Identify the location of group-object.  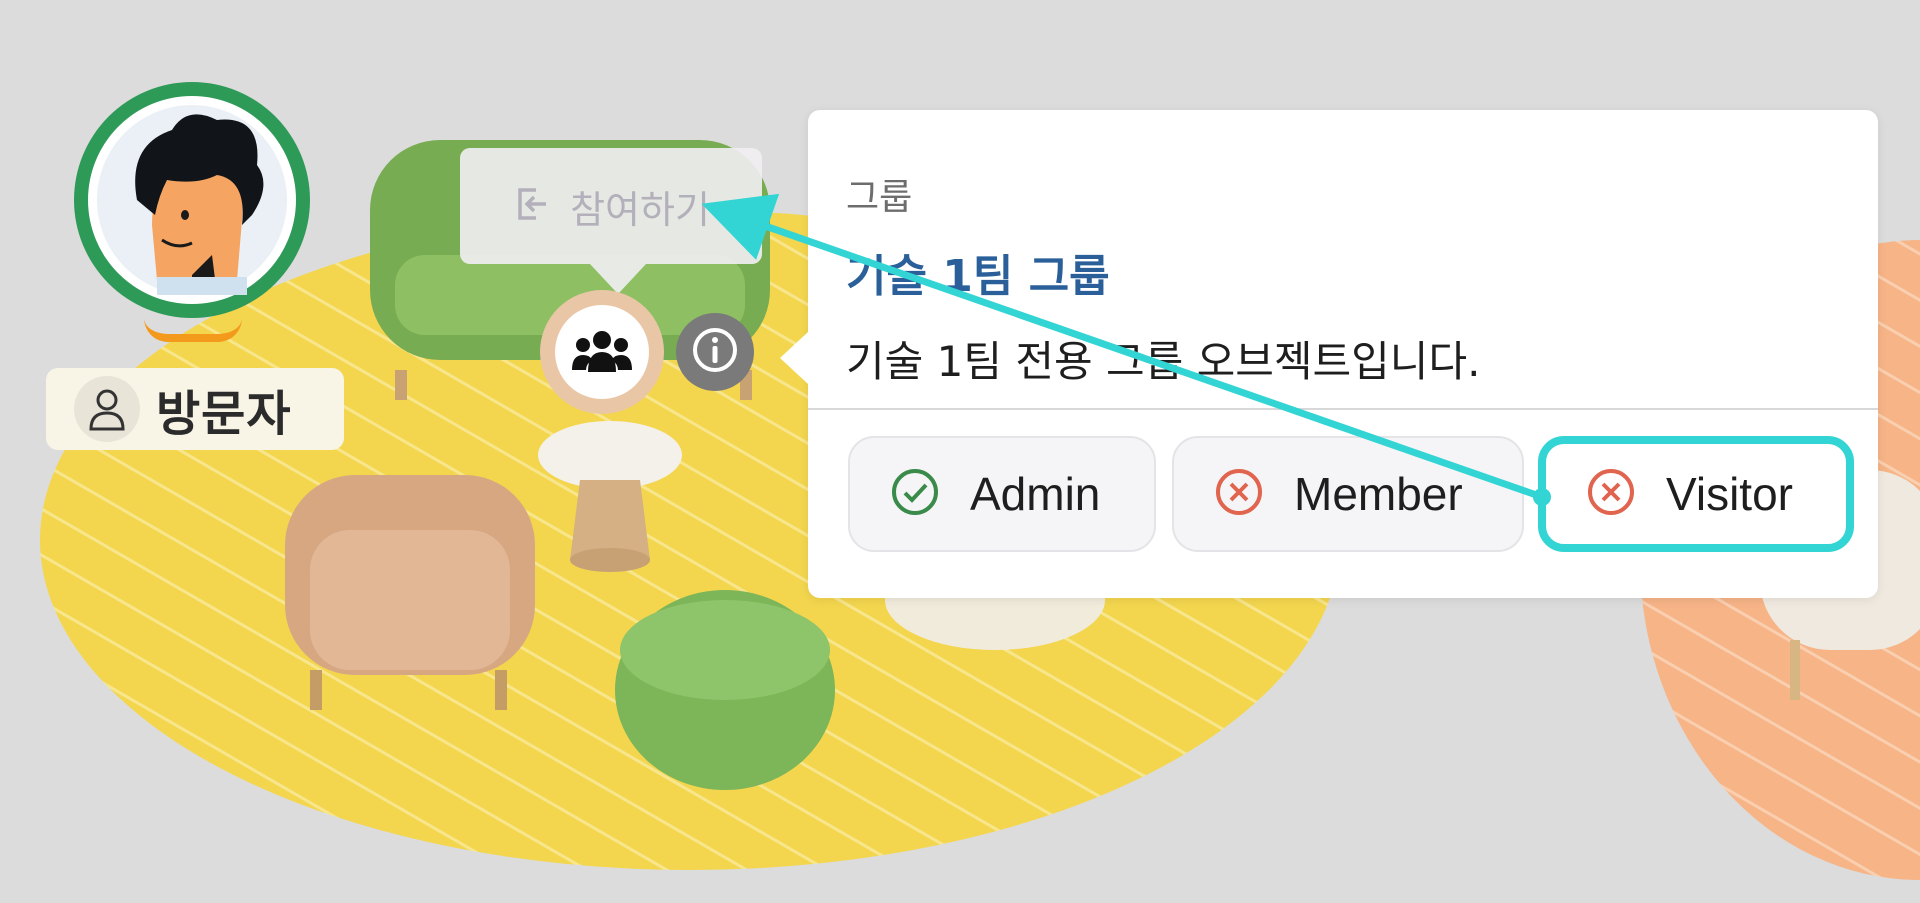
(602, 352).